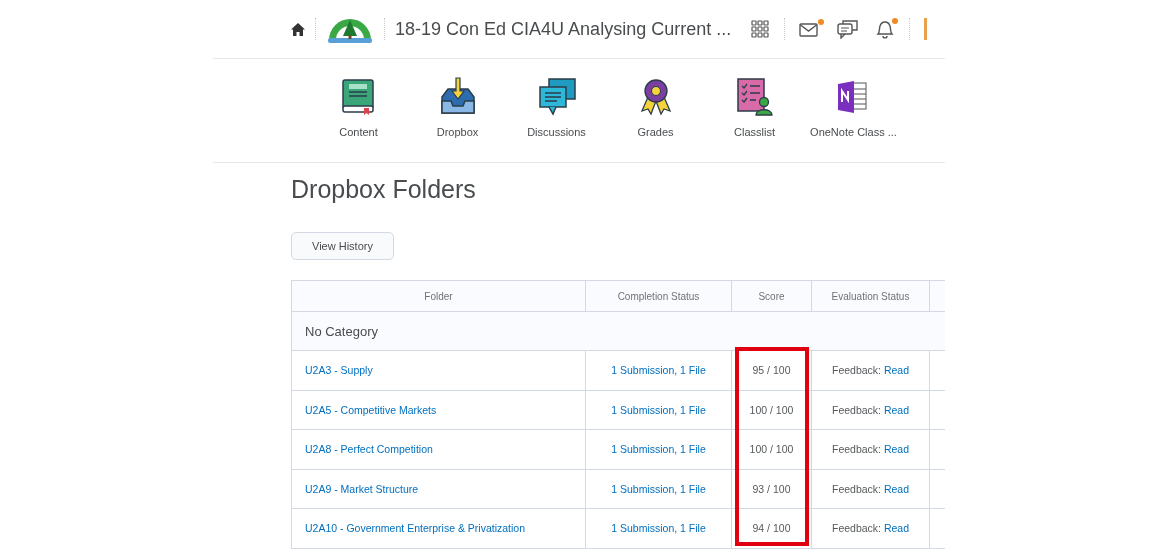 This screenshot has height=559, width=1157. I want to click on chat-icon, so click(848, 29).